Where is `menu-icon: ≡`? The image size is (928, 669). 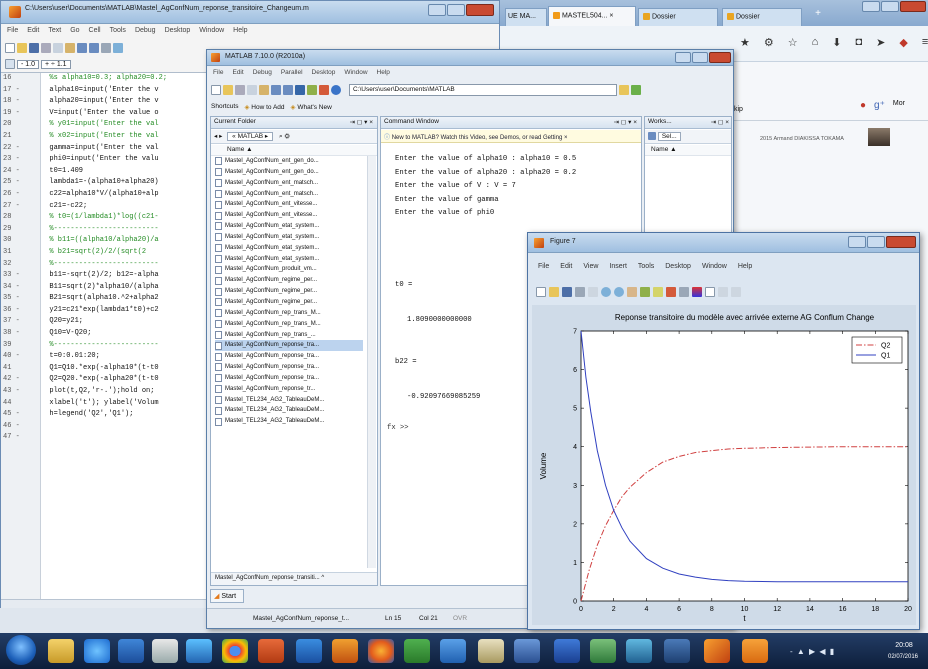 menu-icon: ≡ is located at coordinates (925, 42).